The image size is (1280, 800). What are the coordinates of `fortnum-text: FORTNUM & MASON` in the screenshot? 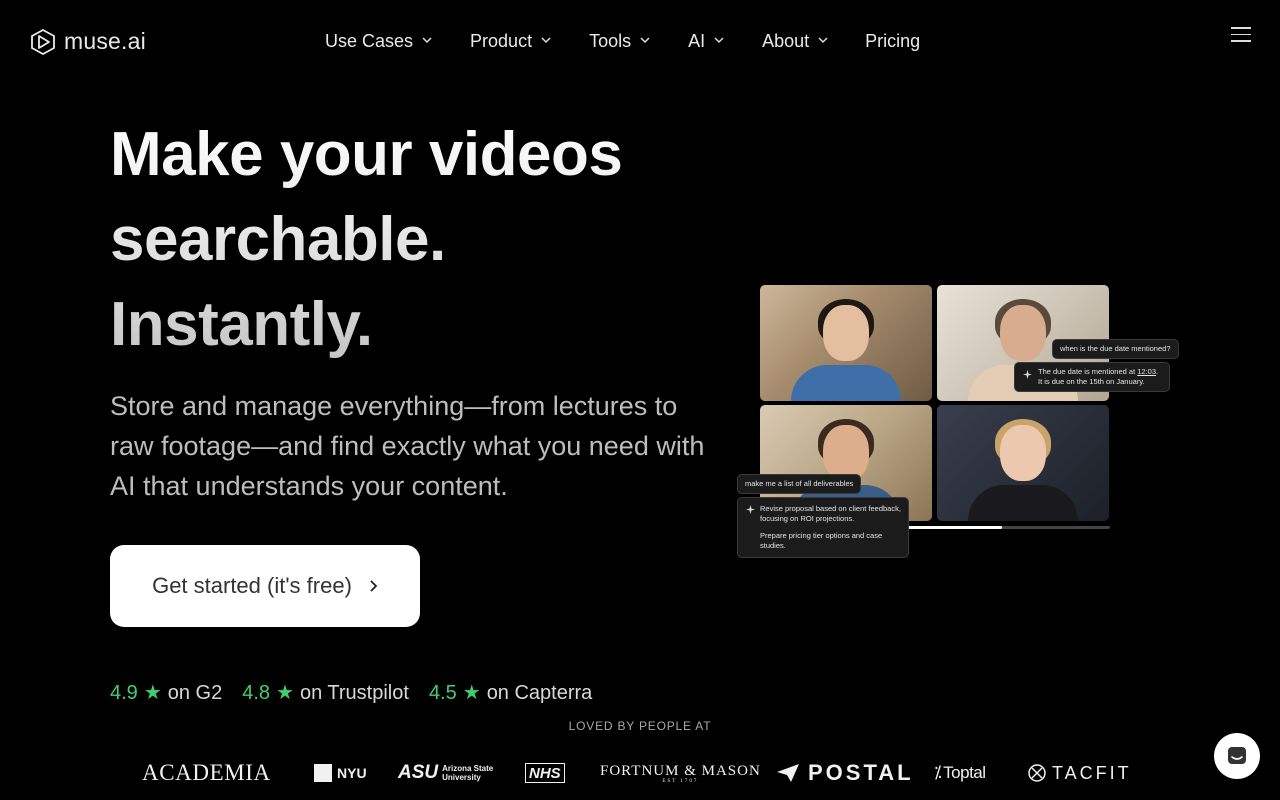 It's located at (680, 770).